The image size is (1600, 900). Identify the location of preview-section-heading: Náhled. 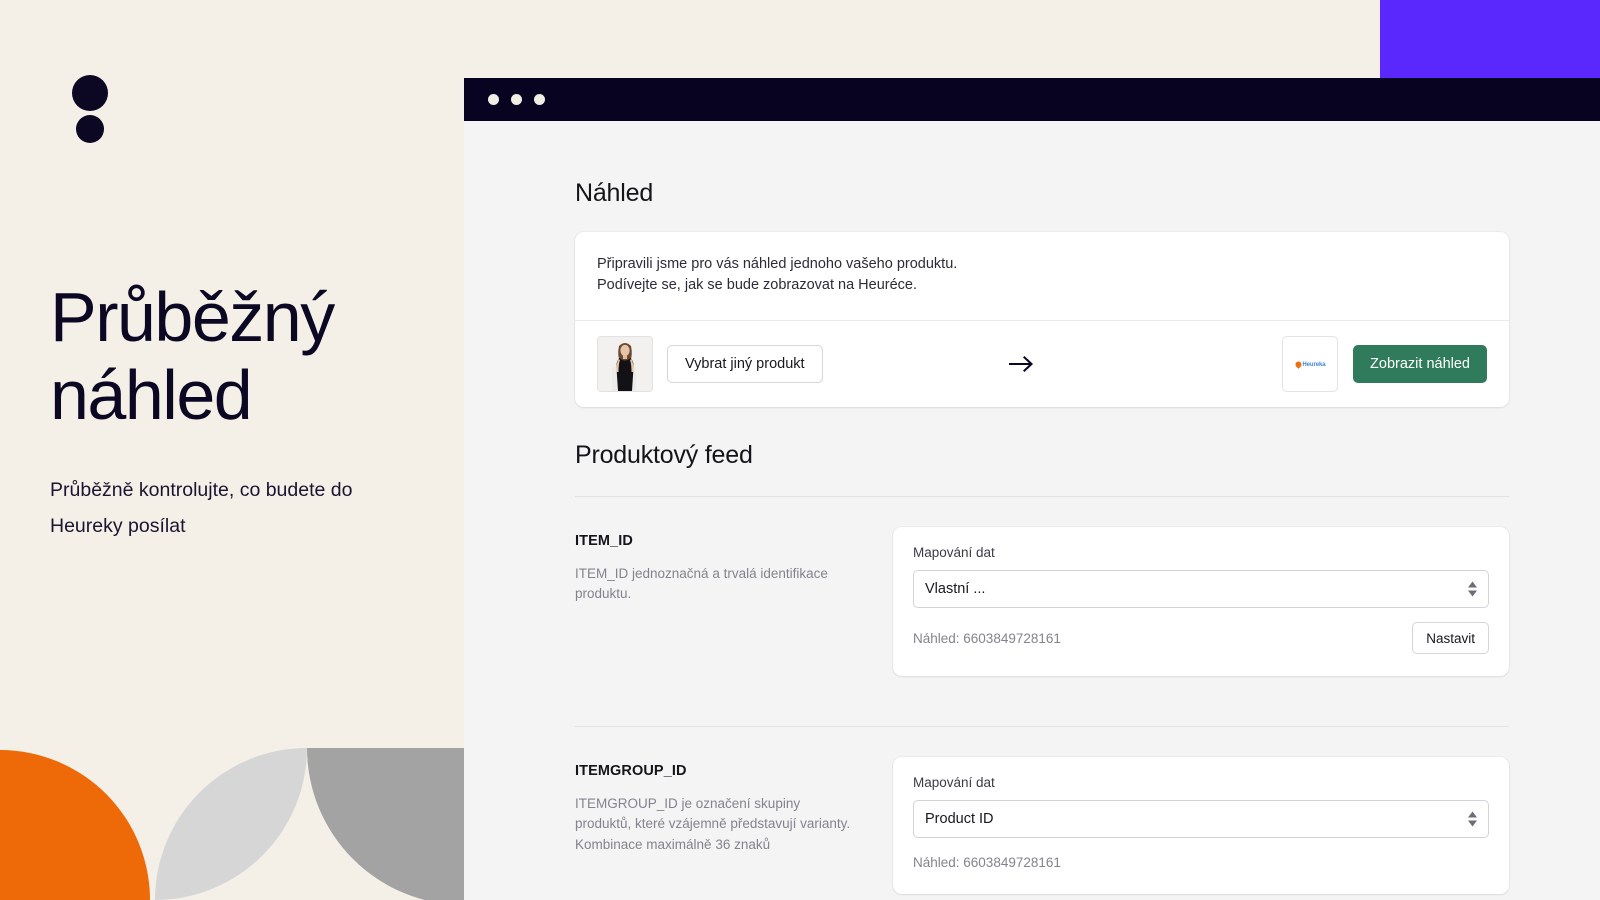
(614, 193).